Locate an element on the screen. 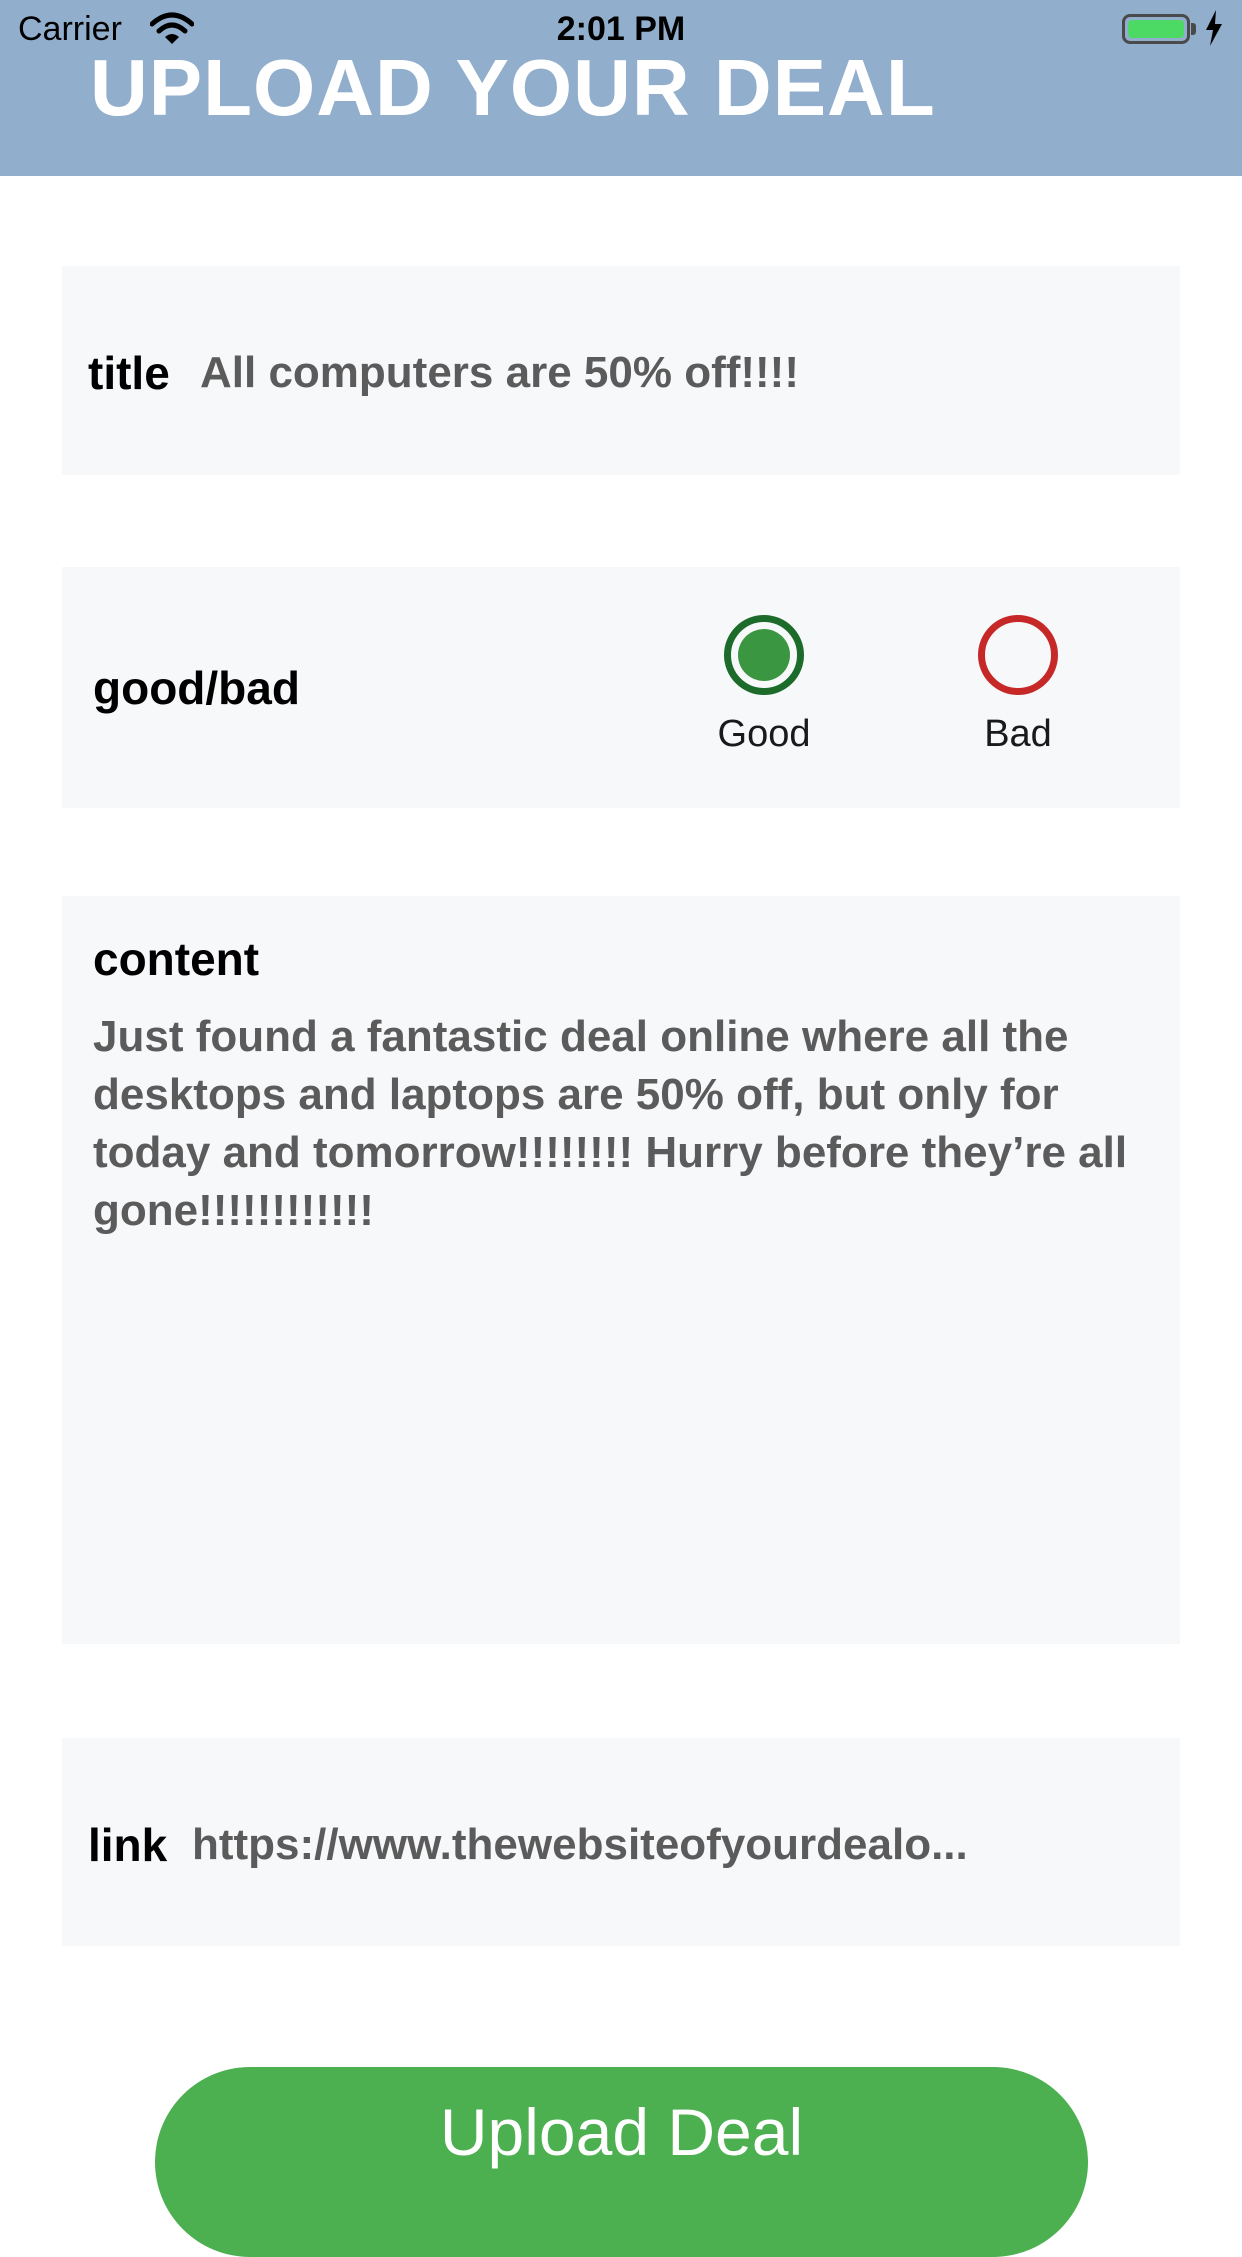 Image resolution: width=1242 pixels, height=2257 pixels. link-field-label: link is located at coordinates (128, 1845).